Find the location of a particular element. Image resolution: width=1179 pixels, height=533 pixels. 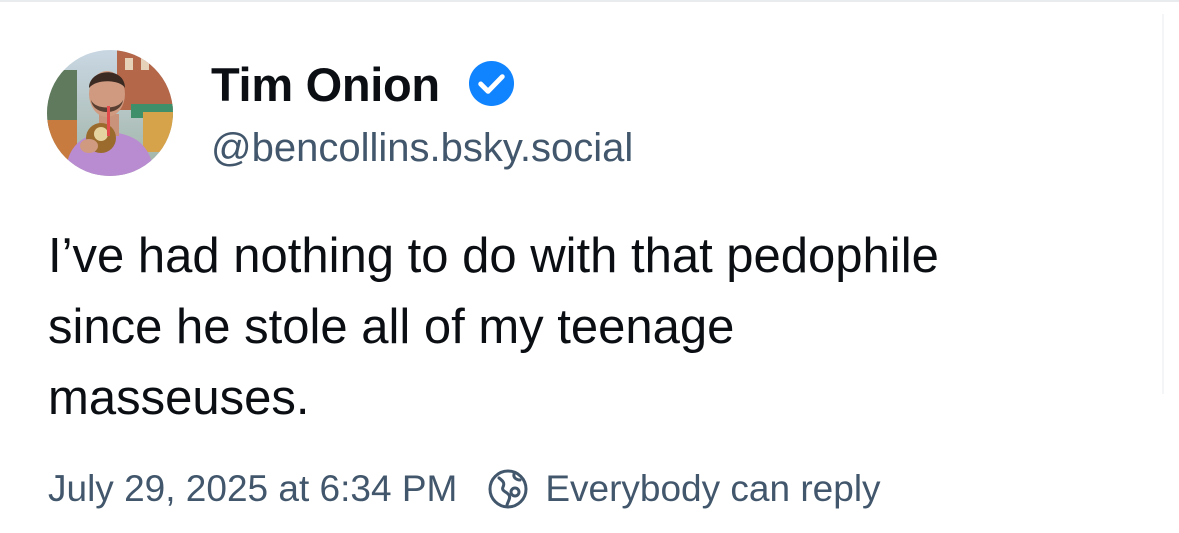

author-handle: @bencollins.bsky.social is located at coordinates (422, 148).